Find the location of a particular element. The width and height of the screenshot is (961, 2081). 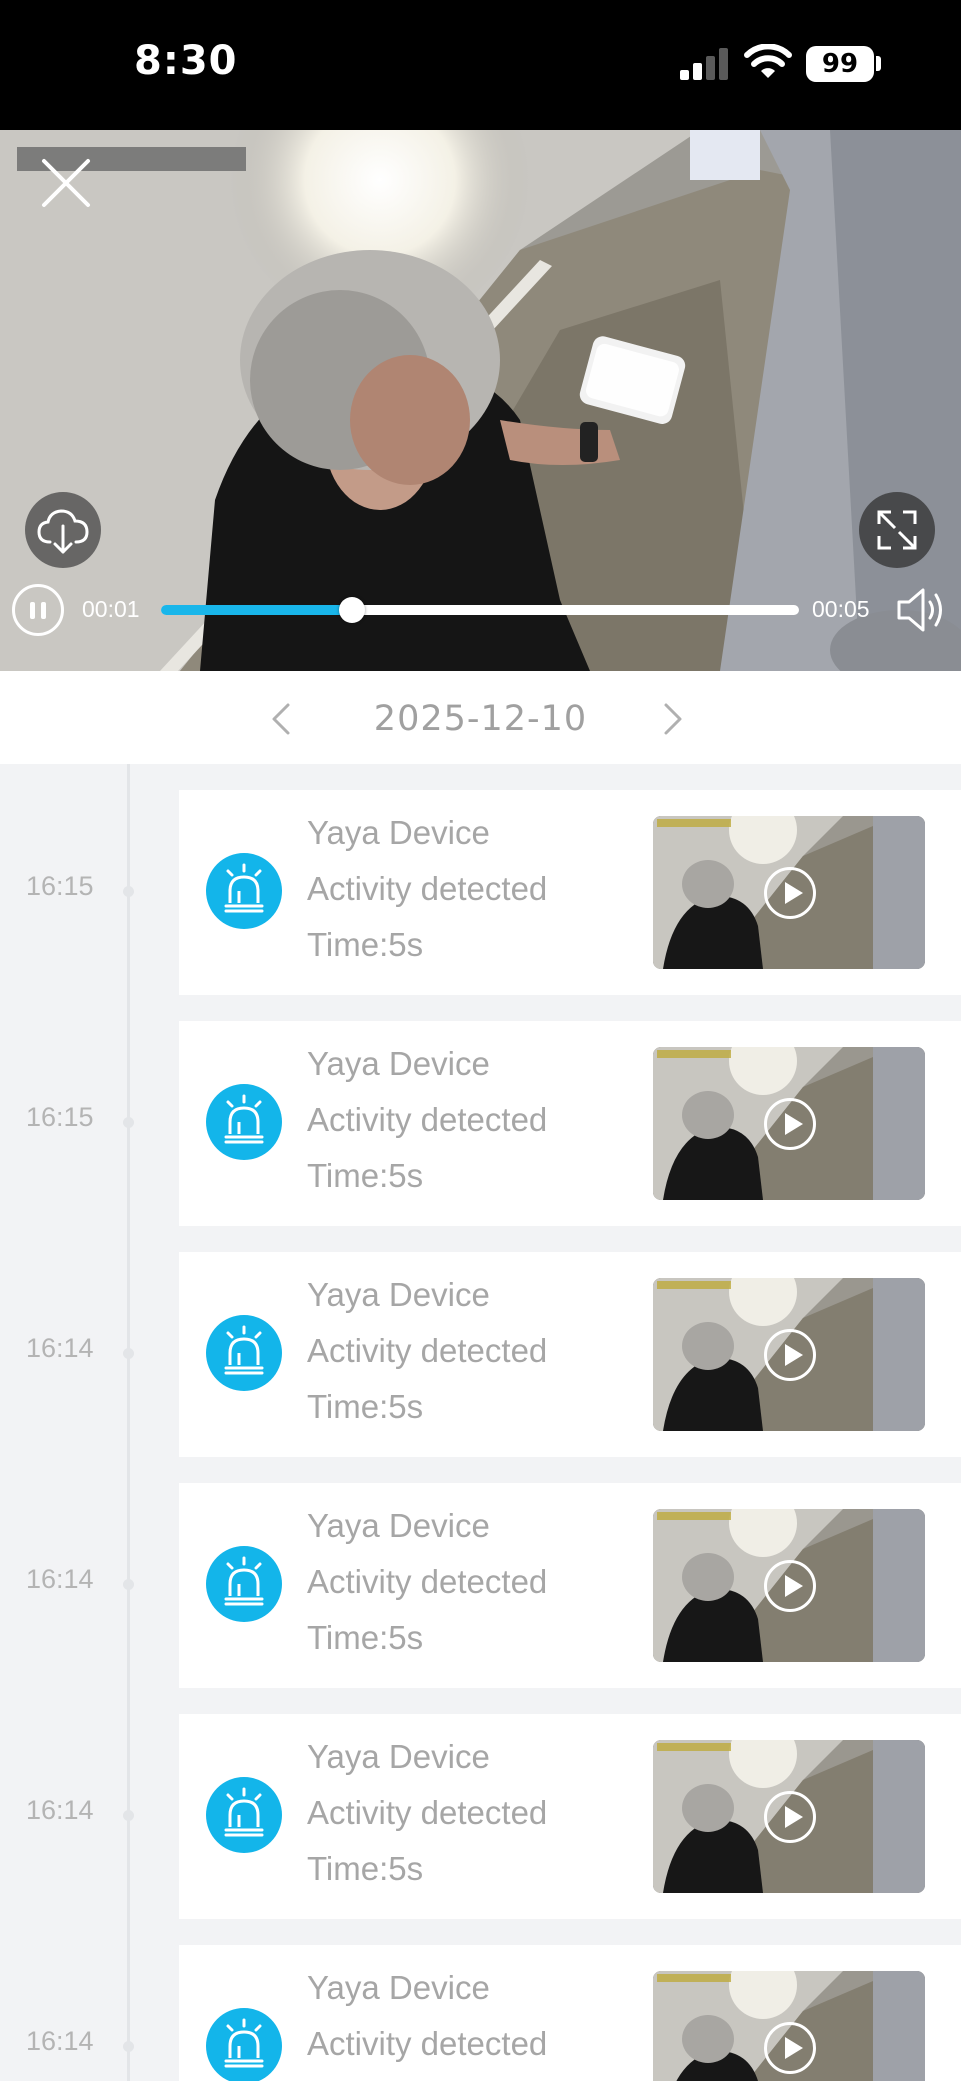

status-time: 8:30 is located at coordinates (186, 61).